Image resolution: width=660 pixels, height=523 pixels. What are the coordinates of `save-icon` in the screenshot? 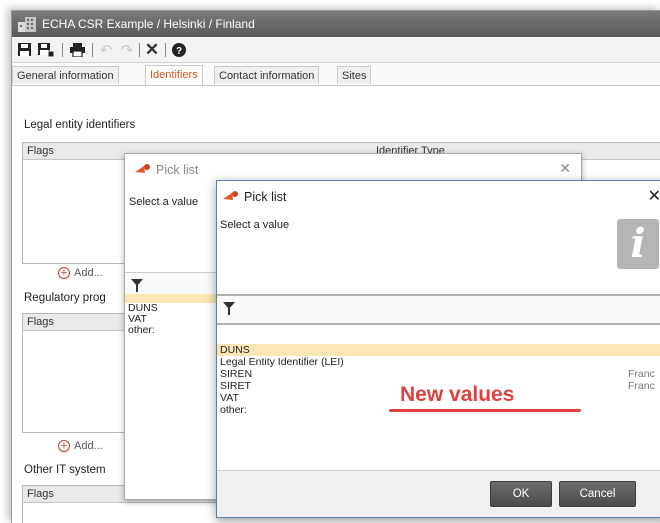 It's located at (24, 49).